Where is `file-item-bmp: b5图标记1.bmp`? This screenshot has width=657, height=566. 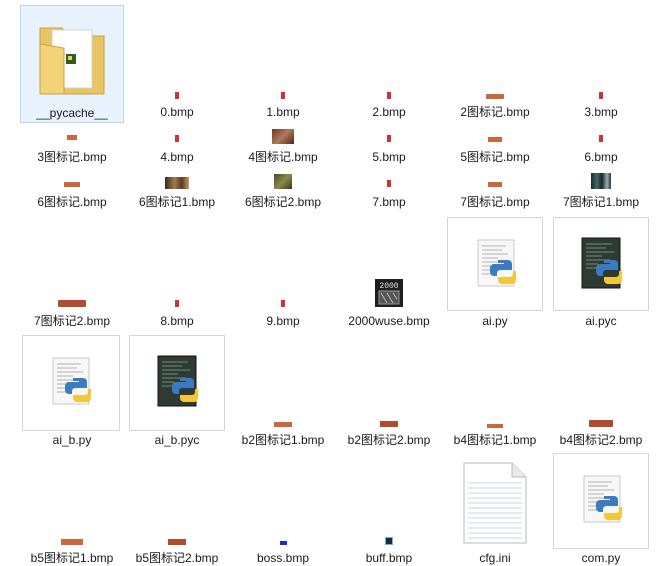 file-item-bmp: b5图标记1.bmp is located at coordinates (72, 509).